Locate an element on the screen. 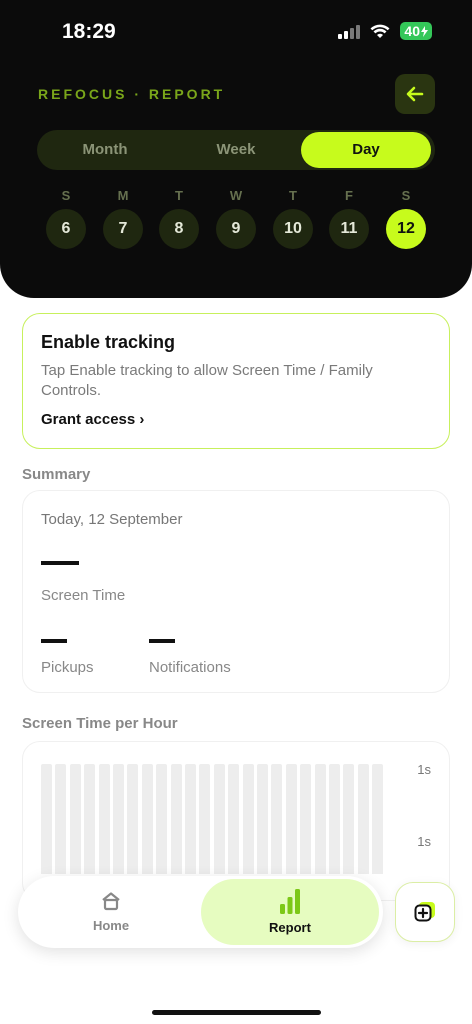  tracking-title: Enable tracking is located at coordinates (108, 342).